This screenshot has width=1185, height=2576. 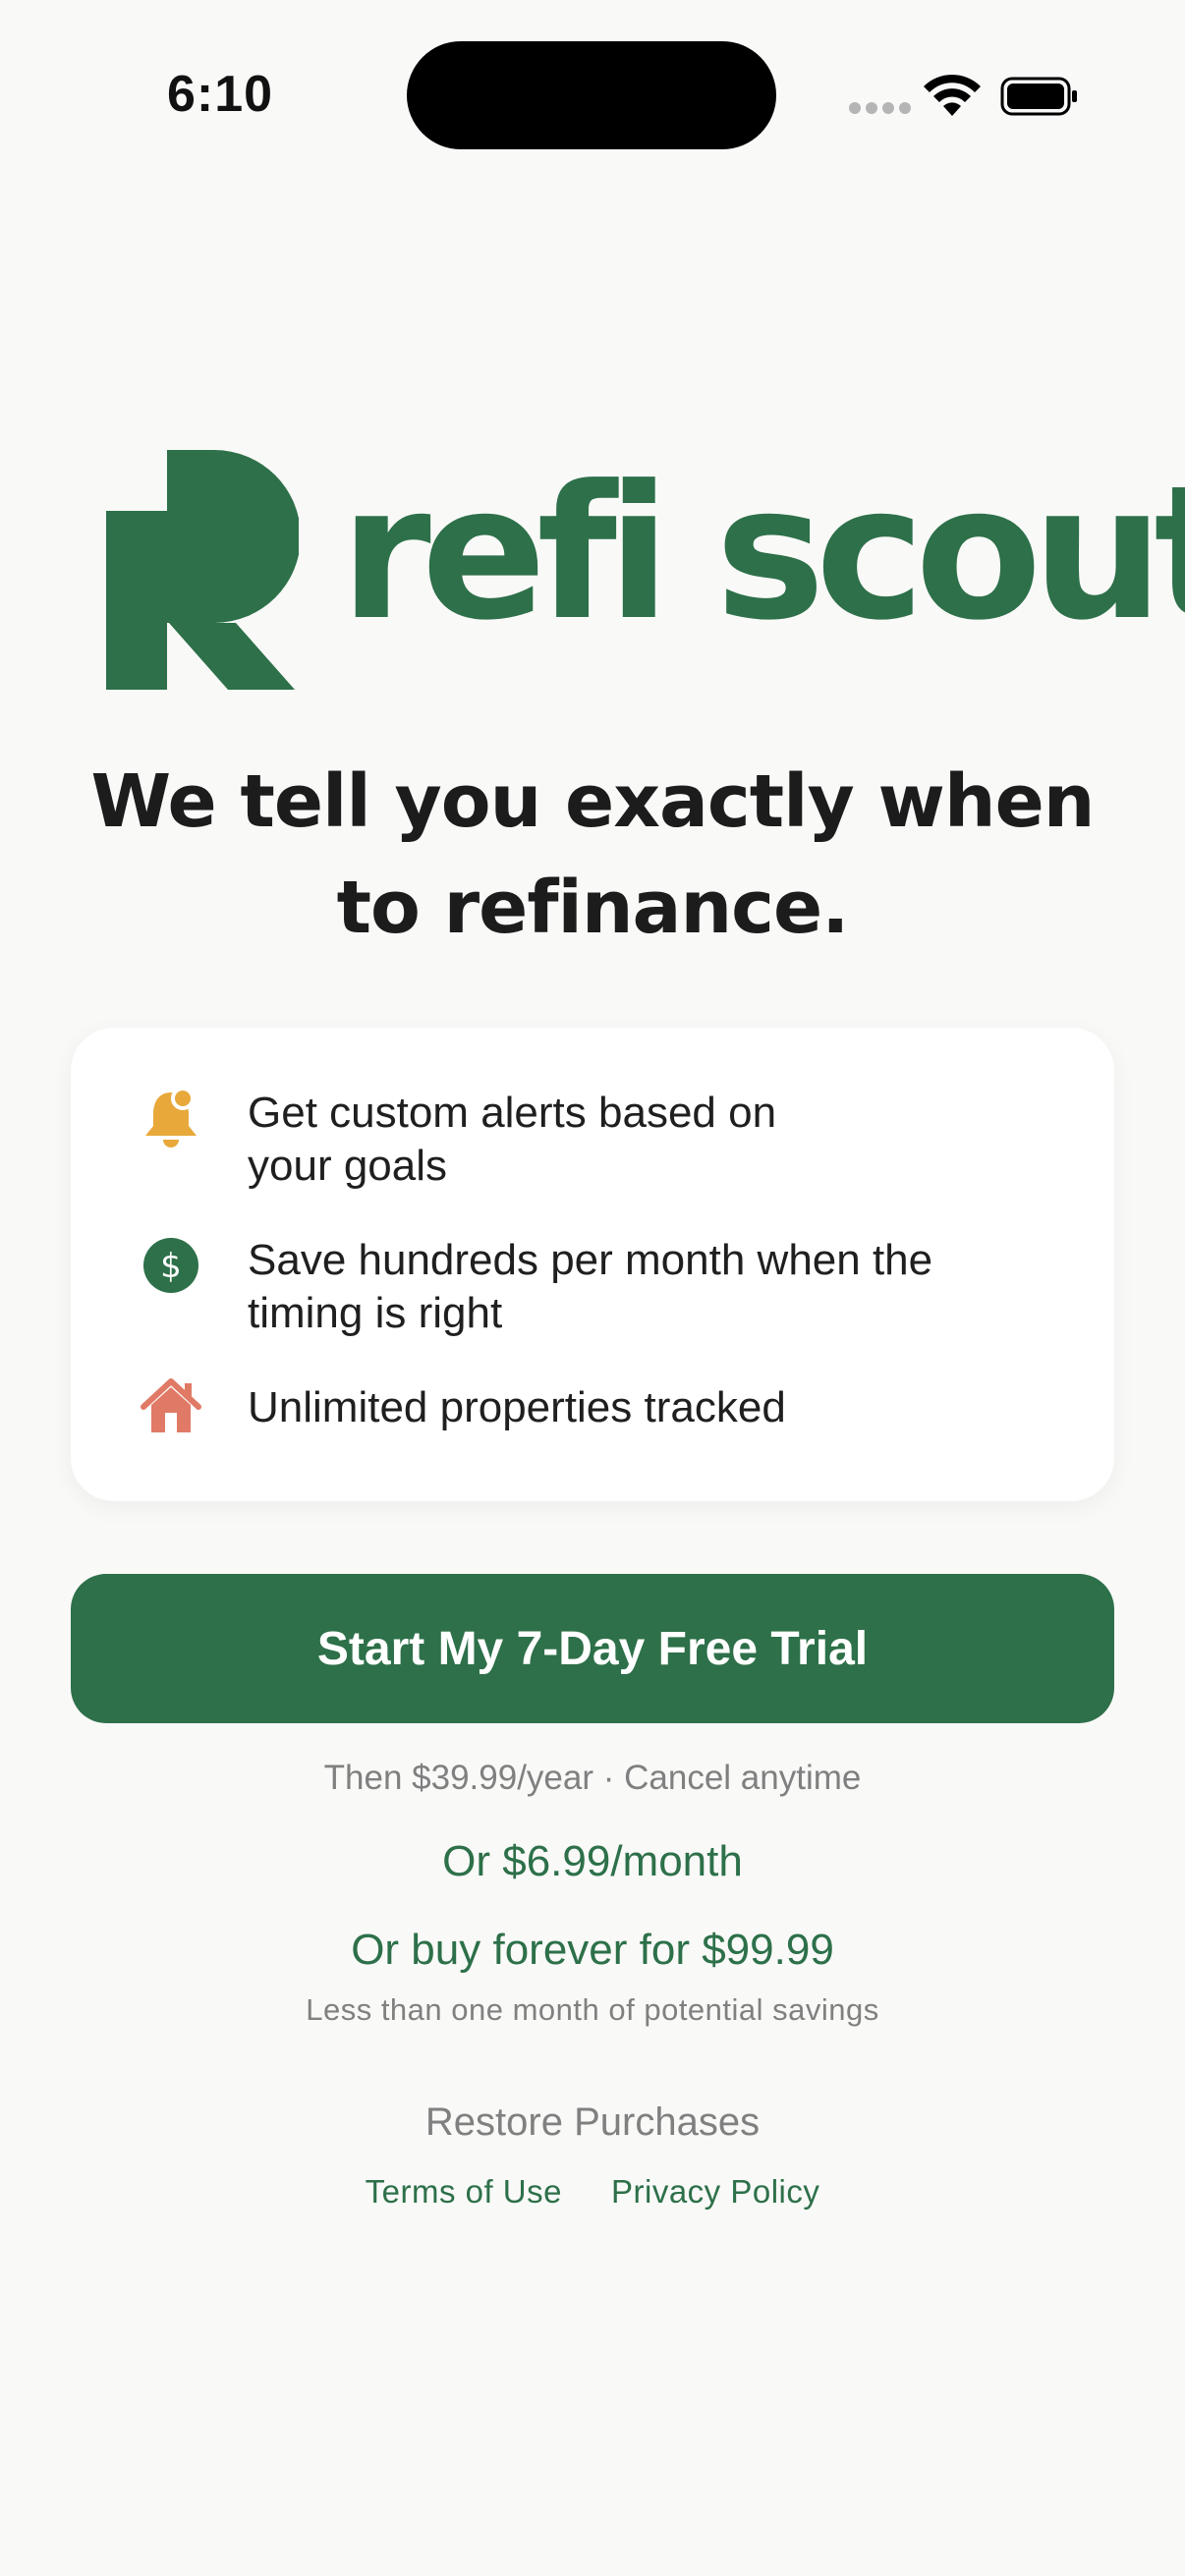 I want to click on dollar-icon: $, so click(x=170, y=1265).